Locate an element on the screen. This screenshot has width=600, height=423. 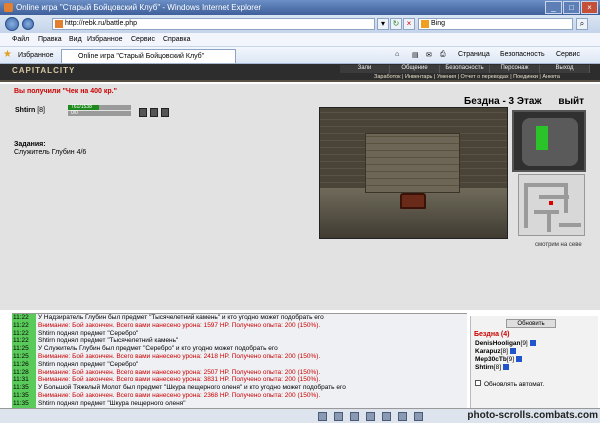
favorites-label: Избранное is located at coordinates (35, 55).